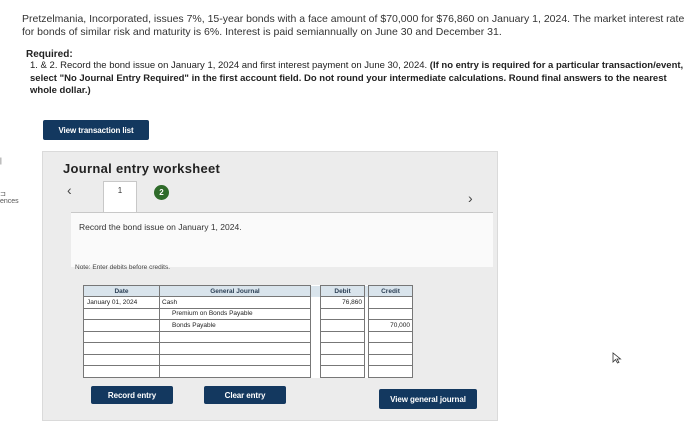 The image size is (700, 434). What do you see at coordinates (235, 302) in the screenshot?
I see `account-cell: Cash` at bounding box center [235, 302].